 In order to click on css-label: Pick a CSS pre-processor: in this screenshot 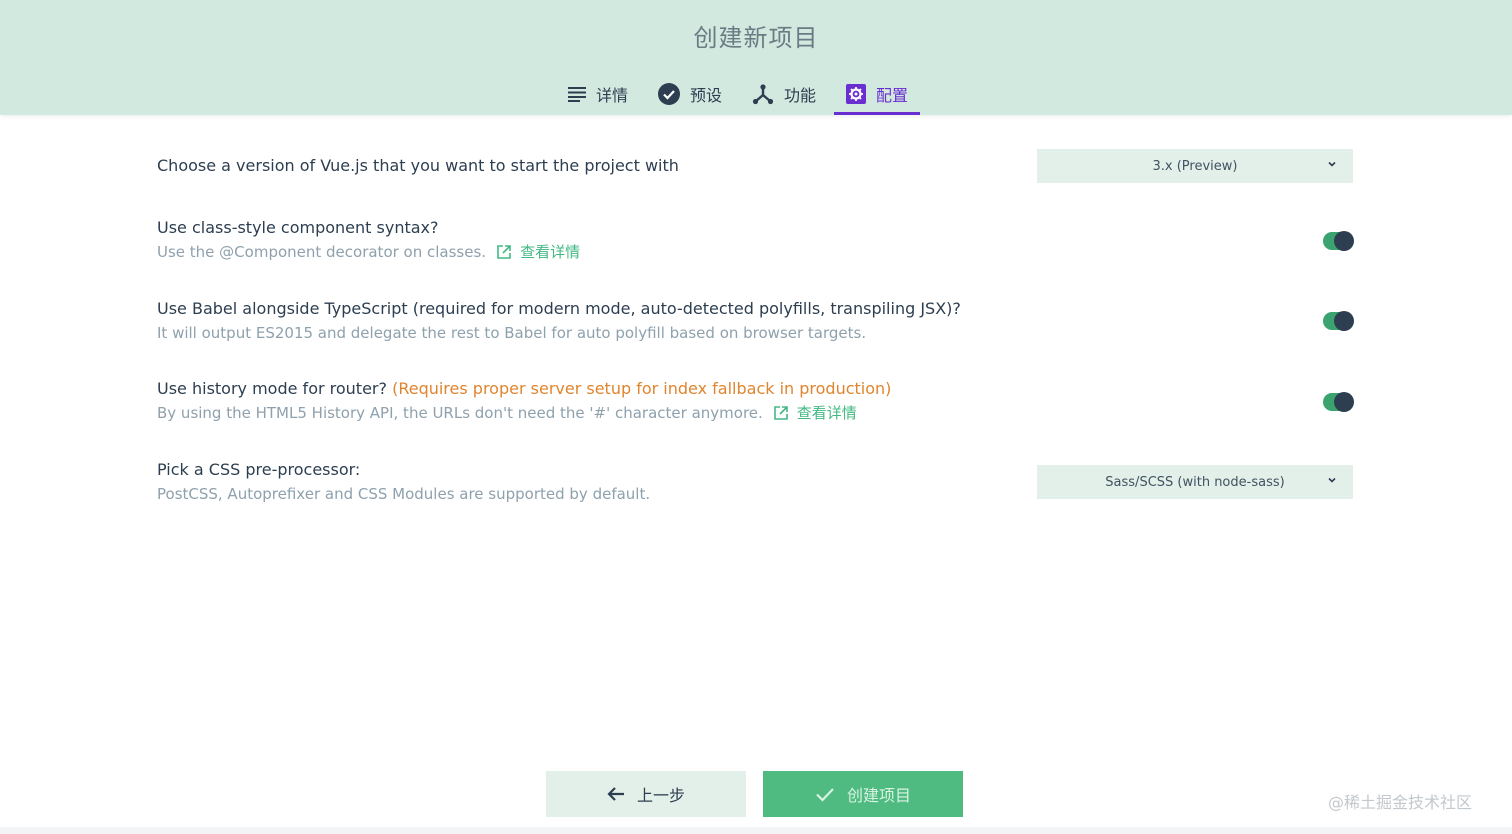, I will do `click(259, 469)`.